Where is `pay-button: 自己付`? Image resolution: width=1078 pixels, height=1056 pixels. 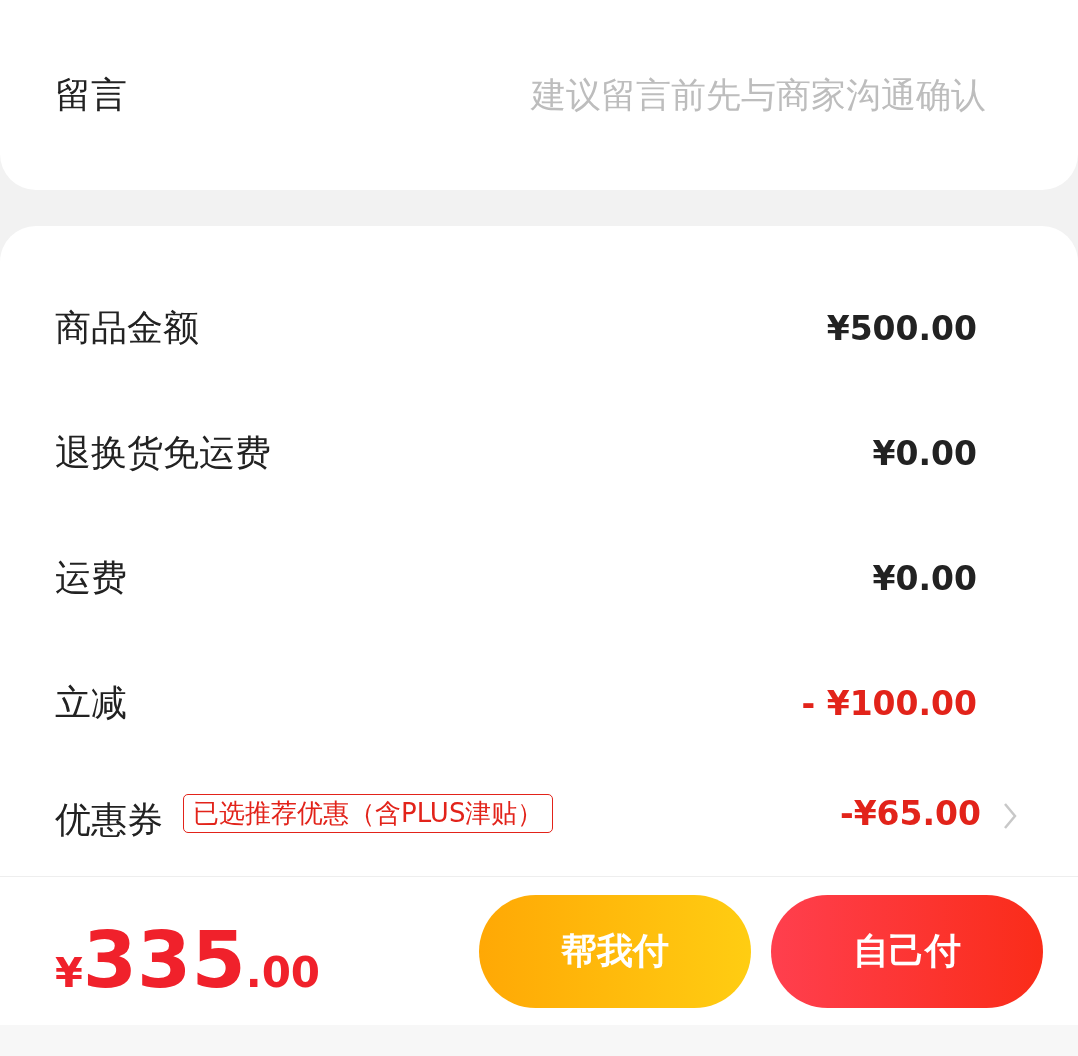
pay-button: 自己付 is located at coordinates (907, 951).